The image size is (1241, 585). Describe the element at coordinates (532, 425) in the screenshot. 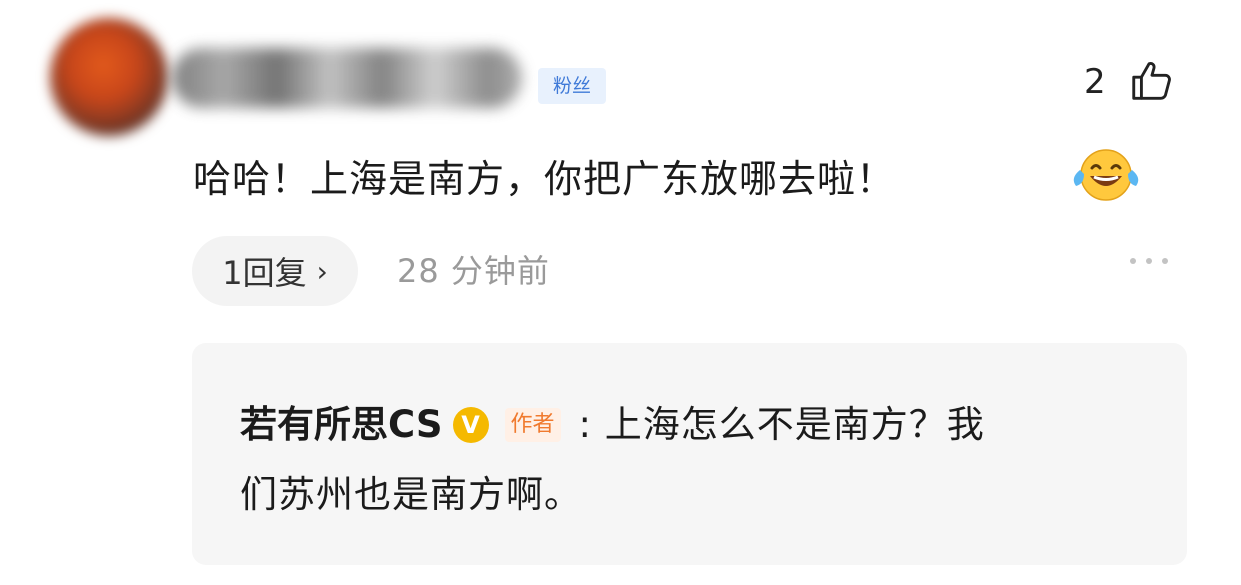

I see `author-tag: 作者` at that location.